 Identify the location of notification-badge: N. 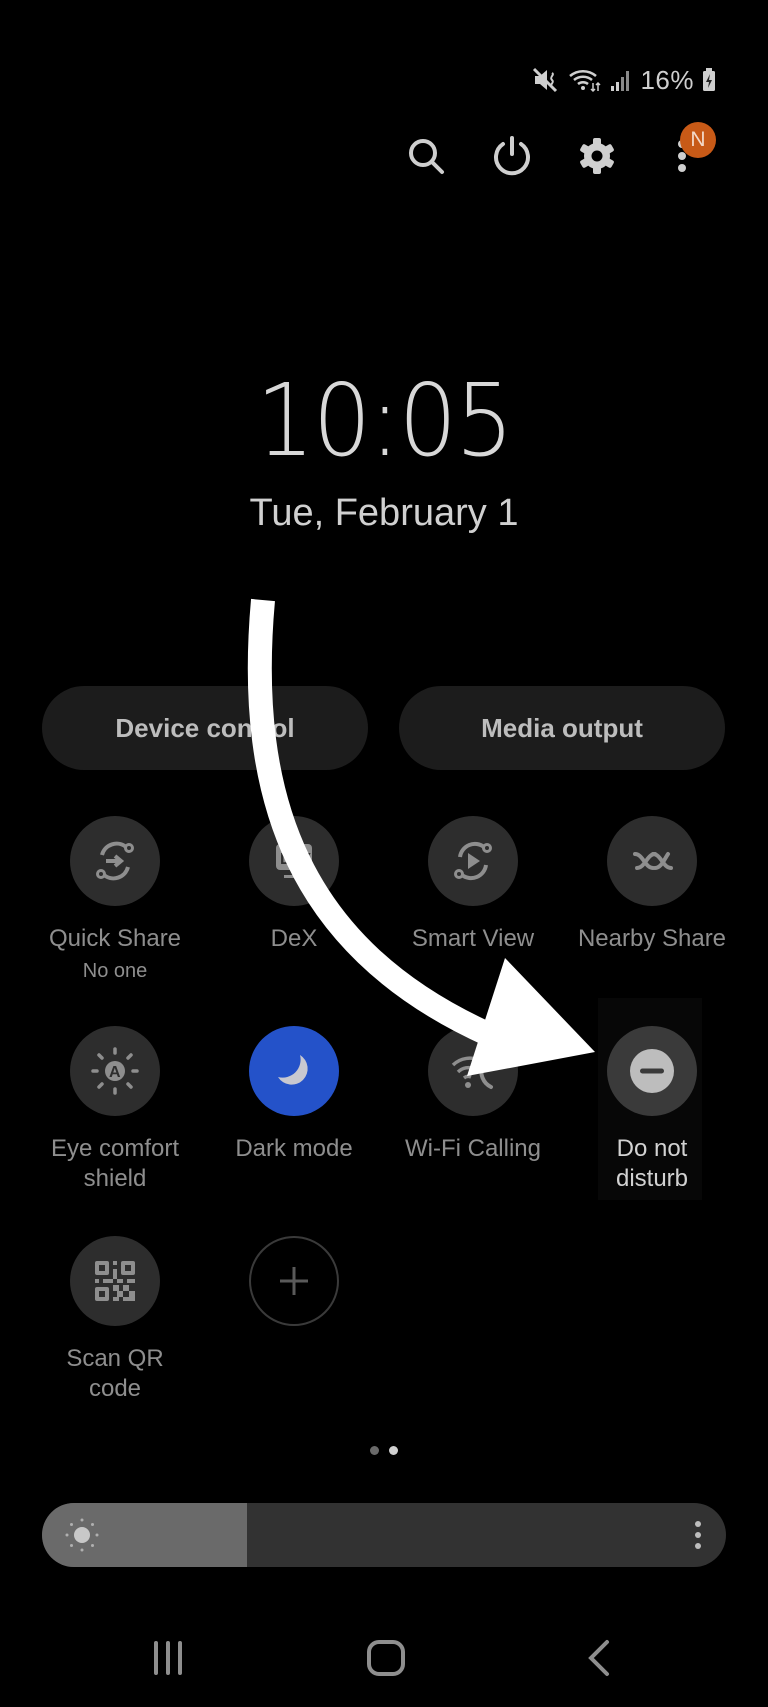
(698, 140).